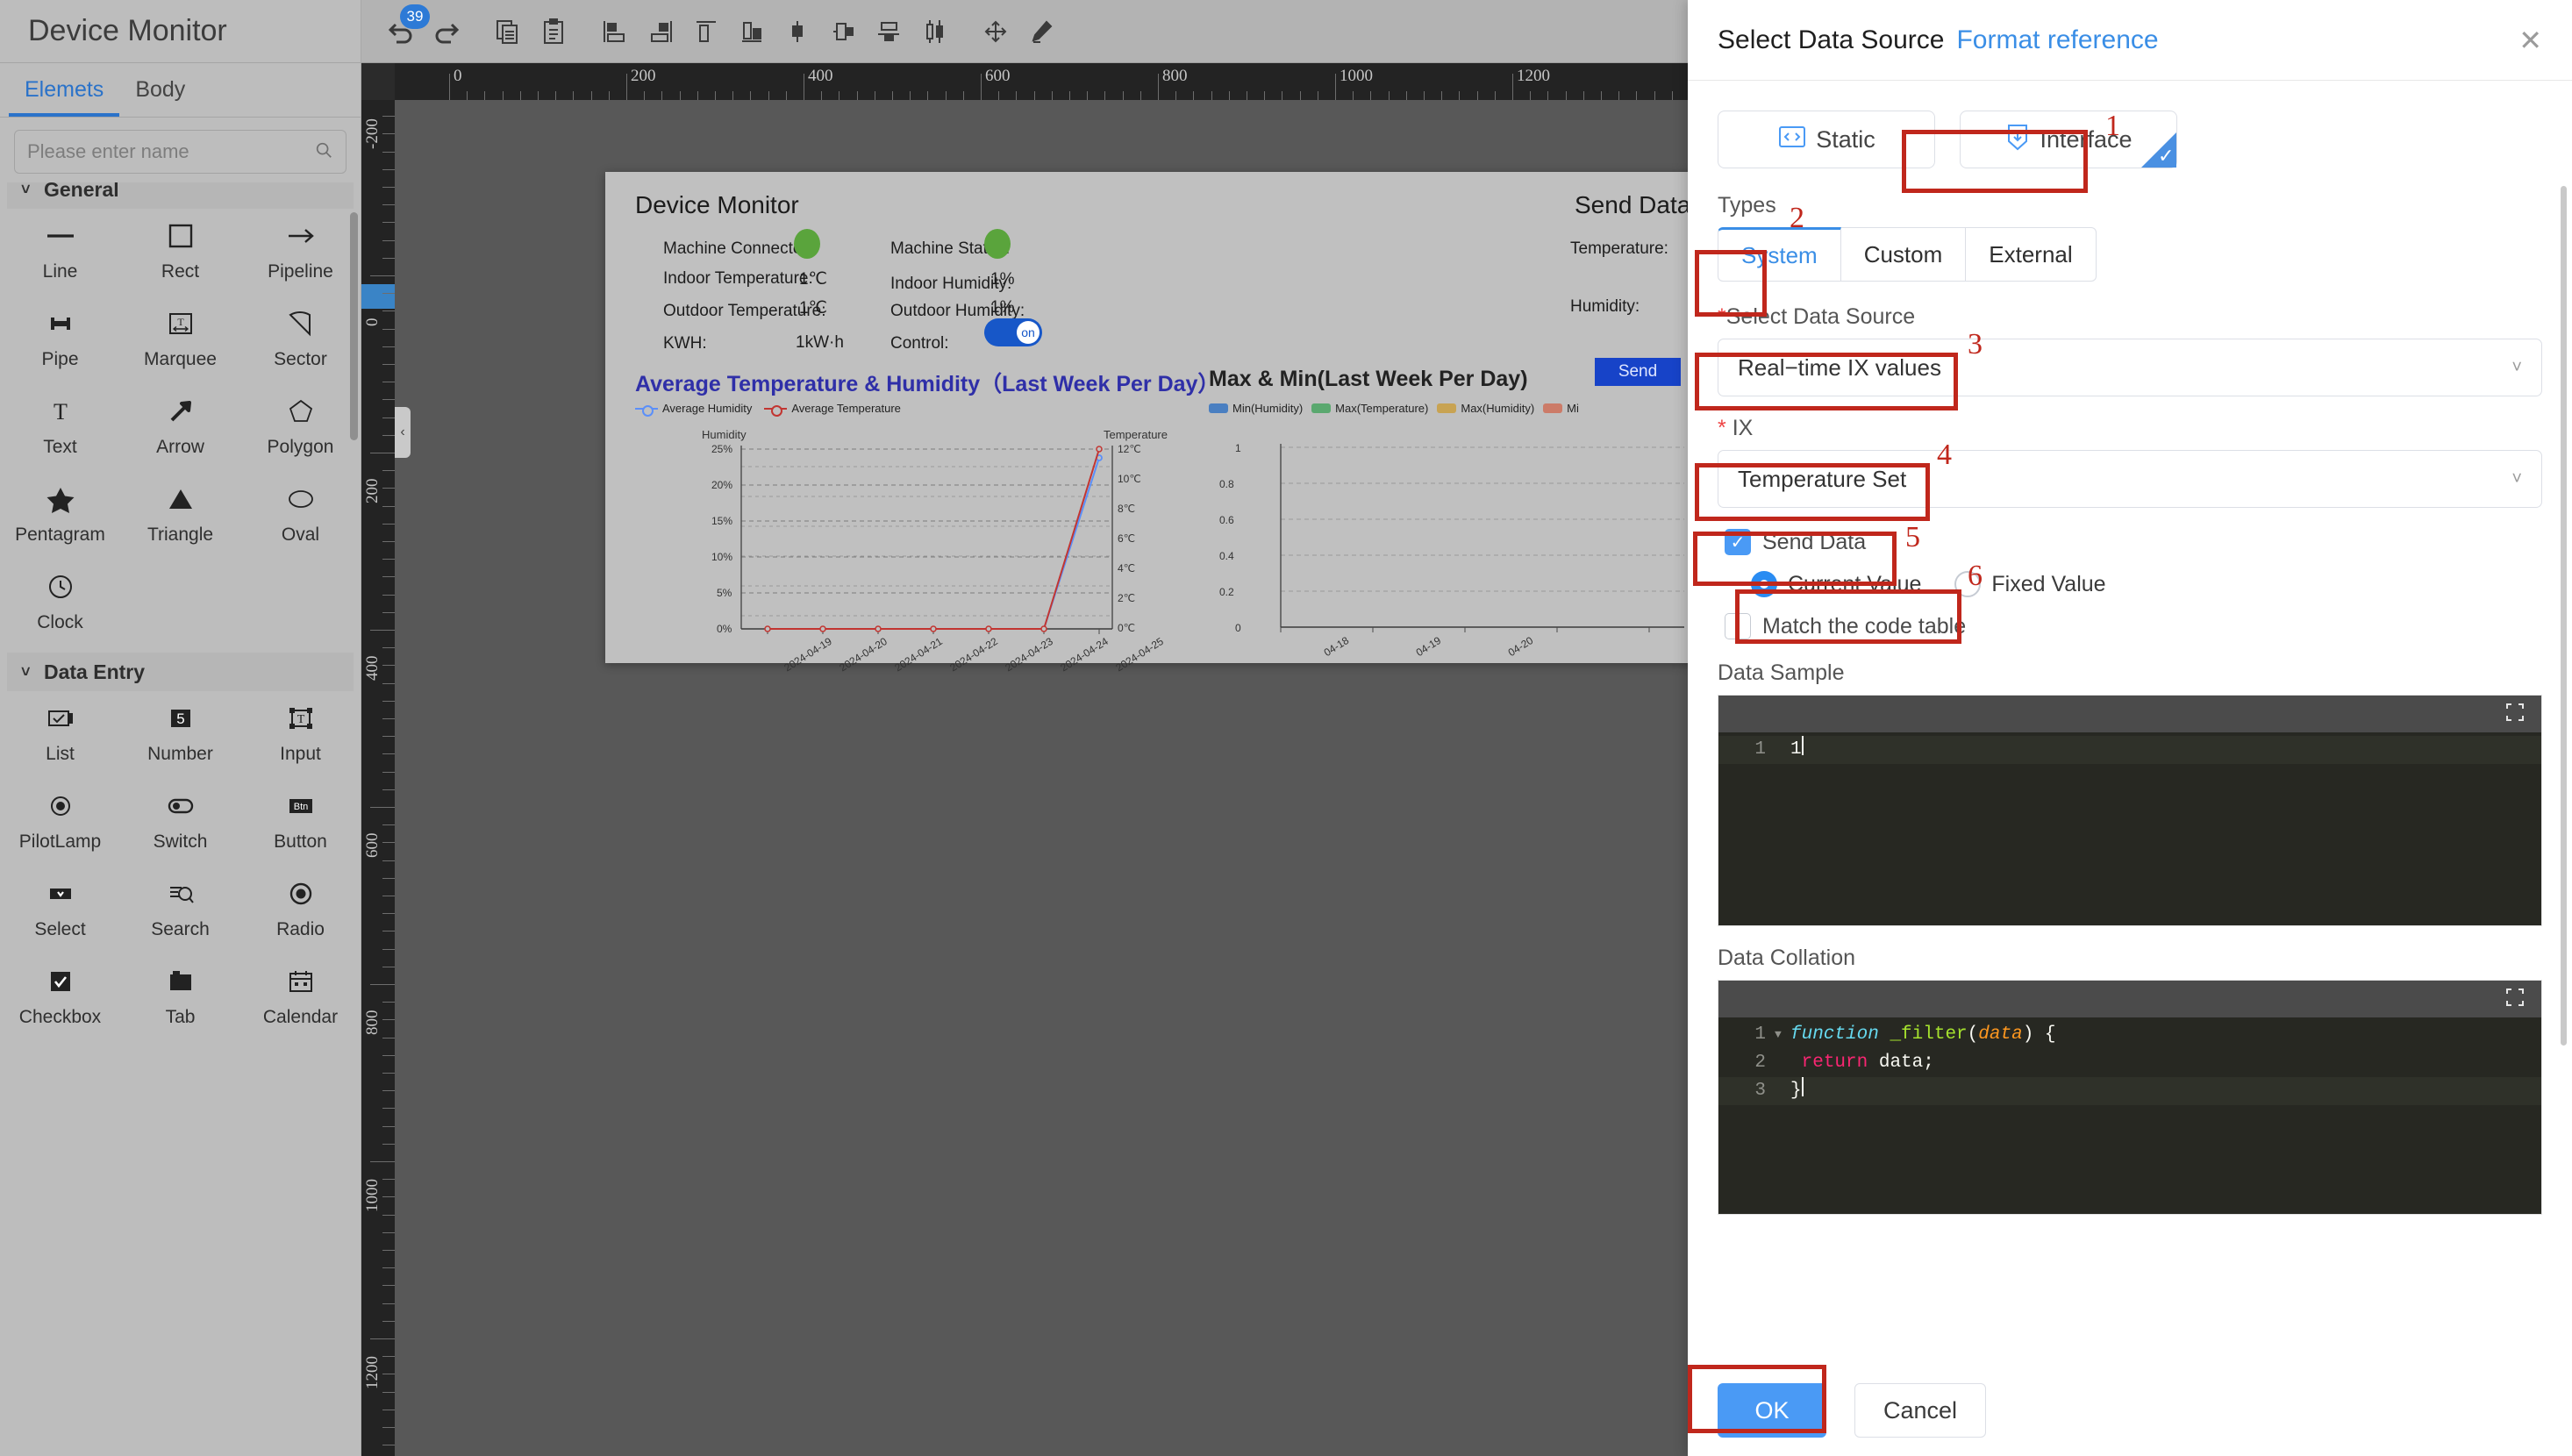 Image resolution: width=2572 pixels, height=1456 pixels. Describe the element at coordinates (797, 31) in the screenshot. I see `align-center-vertical-button` at that location.